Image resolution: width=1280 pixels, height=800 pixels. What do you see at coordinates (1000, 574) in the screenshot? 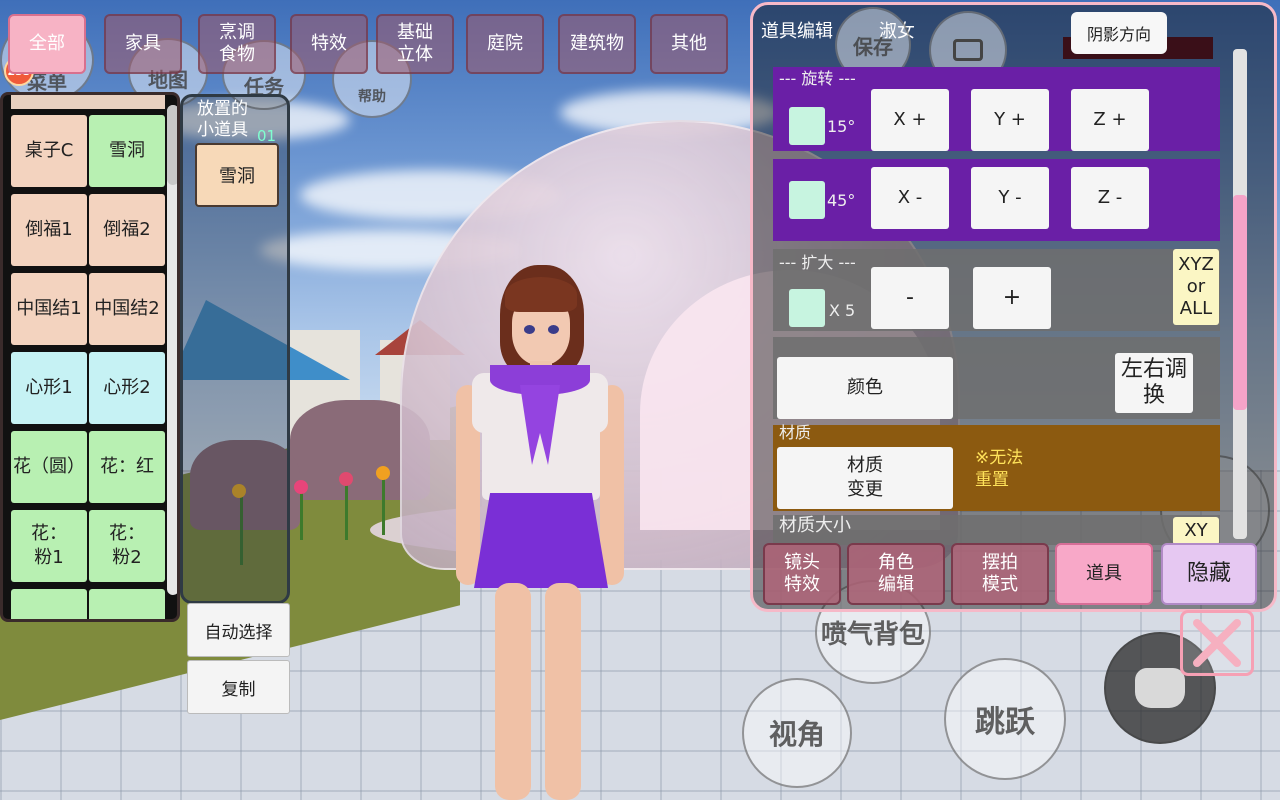
I see `tab-pose-mode: 摆拍 模式` at bounding box center [1000, 574].